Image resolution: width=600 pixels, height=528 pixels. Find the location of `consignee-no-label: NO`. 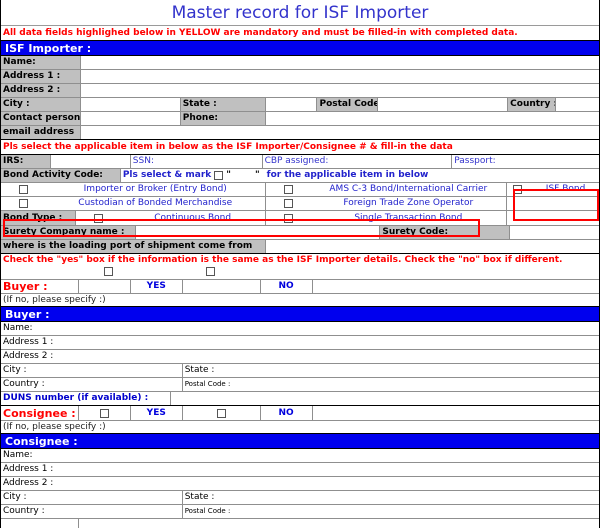

consignee-no-label: NO is located at coordinates (286, 412).